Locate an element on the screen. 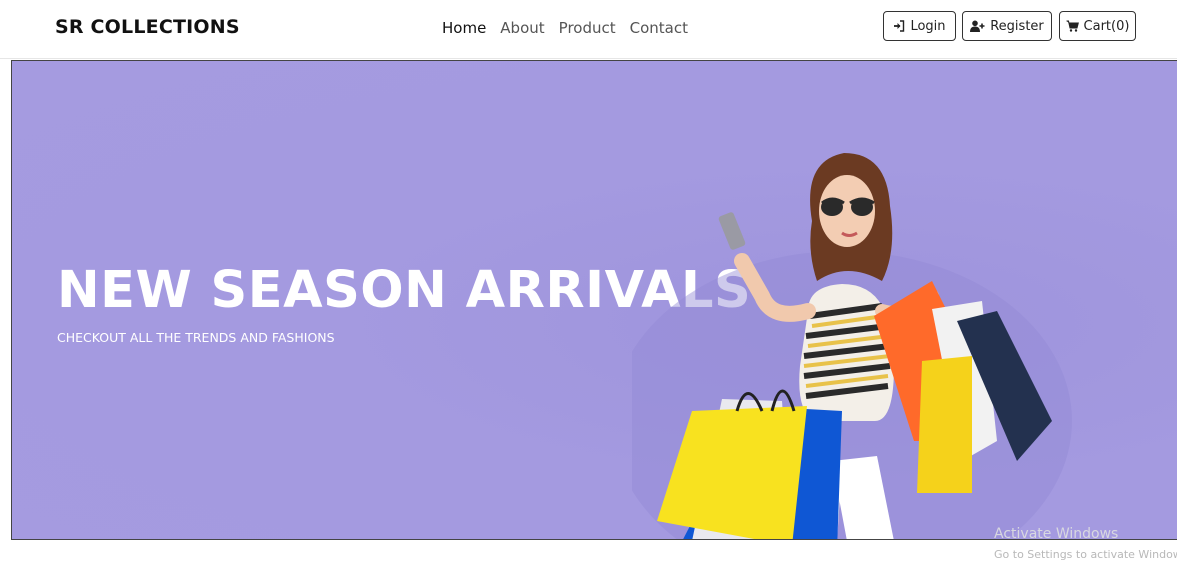 The image size is (1177, 572). login-label: Login is located at coordinates (928, 26).